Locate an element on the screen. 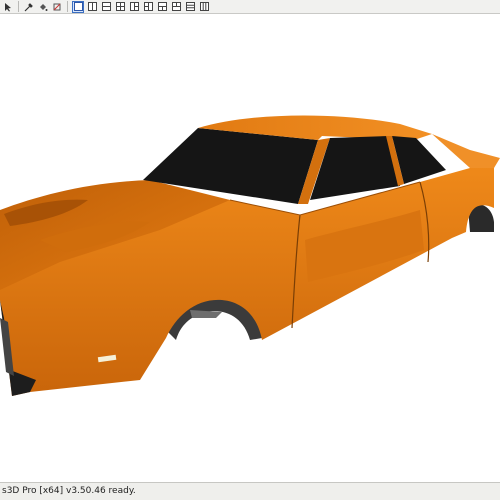 This screenshot has width=500, height=500. view-columns-icon is located at coordinates (204, 7).